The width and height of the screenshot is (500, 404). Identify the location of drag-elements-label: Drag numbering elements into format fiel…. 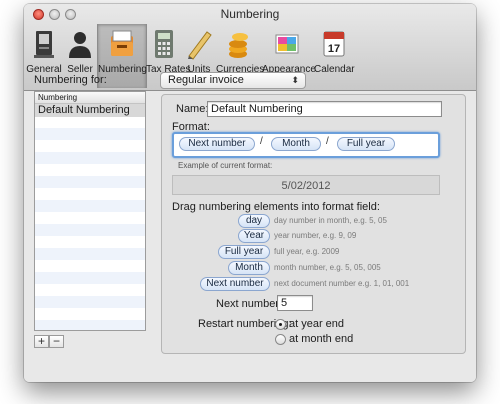
(276, 207).